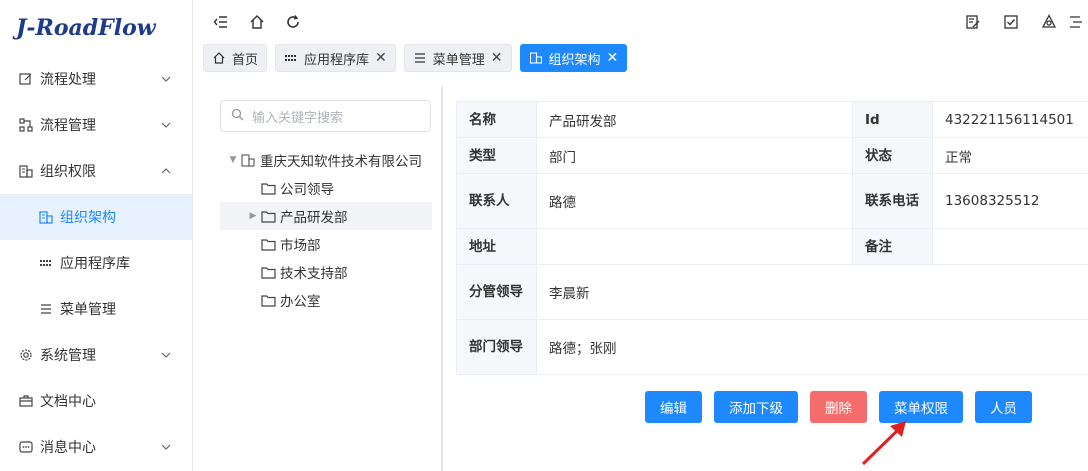  Describe the element at coordinates (326, 160) in the screenshot. I see `tree-node-root: ▼ 重庆天知软件技术有限公司` at that location.